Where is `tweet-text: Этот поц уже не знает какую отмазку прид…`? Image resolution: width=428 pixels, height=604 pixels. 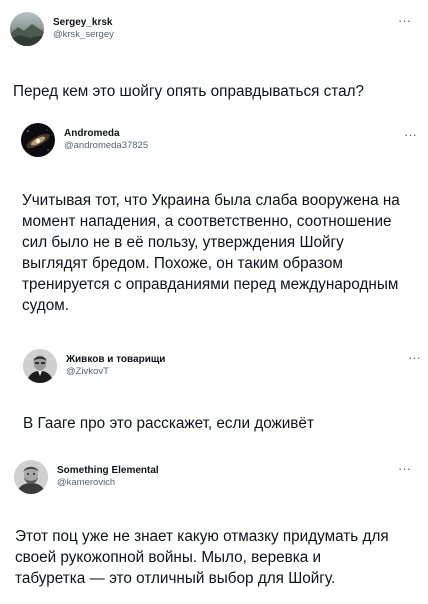 tweet-text: Этот поц уже не знает какую отмазку прид… is located at coordinates (202, 557).